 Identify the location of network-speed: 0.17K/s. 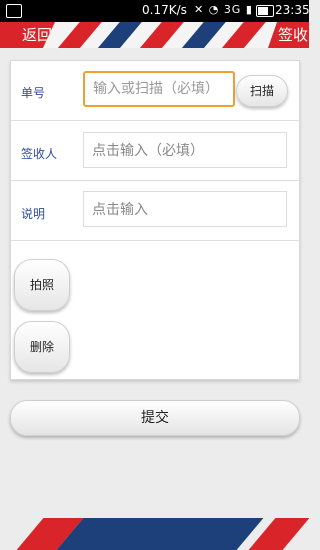
(164, 10).